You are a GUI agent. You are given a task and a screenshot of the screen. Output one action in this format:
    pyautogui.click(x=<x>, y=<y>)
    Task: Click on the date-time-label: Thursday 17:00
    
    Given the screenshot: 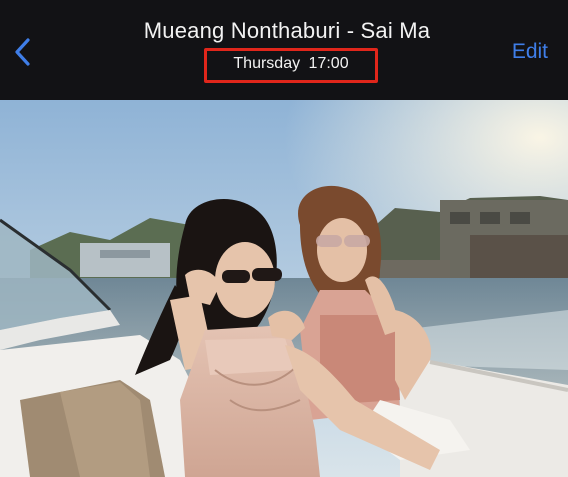 What is the action you would take?
    pyautogui.click(x=291, y=63)
    